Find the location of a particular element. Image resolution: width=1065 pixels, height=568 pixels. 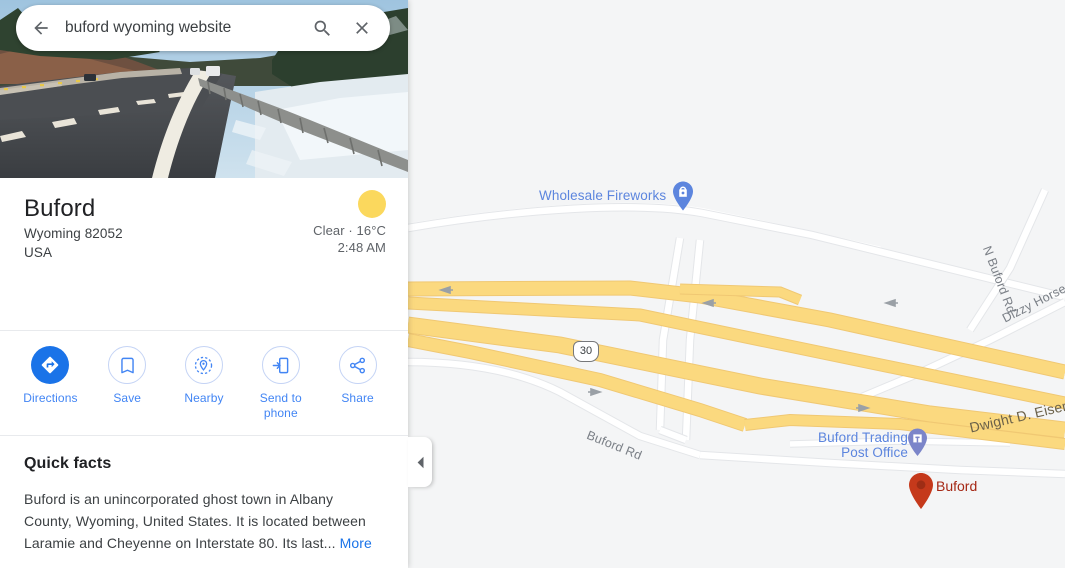

route-shield-number: 30 is located at coordinates (586, 351).